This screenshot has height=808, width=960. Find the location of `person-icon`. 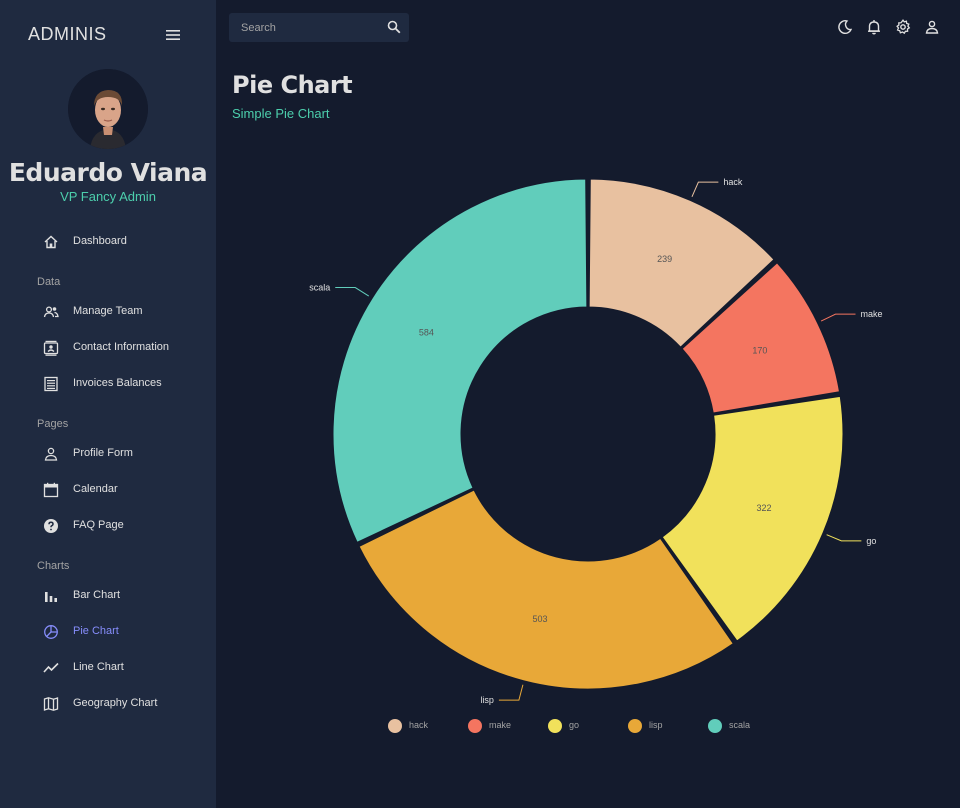

person-icon is located at coordinates (51, 454).